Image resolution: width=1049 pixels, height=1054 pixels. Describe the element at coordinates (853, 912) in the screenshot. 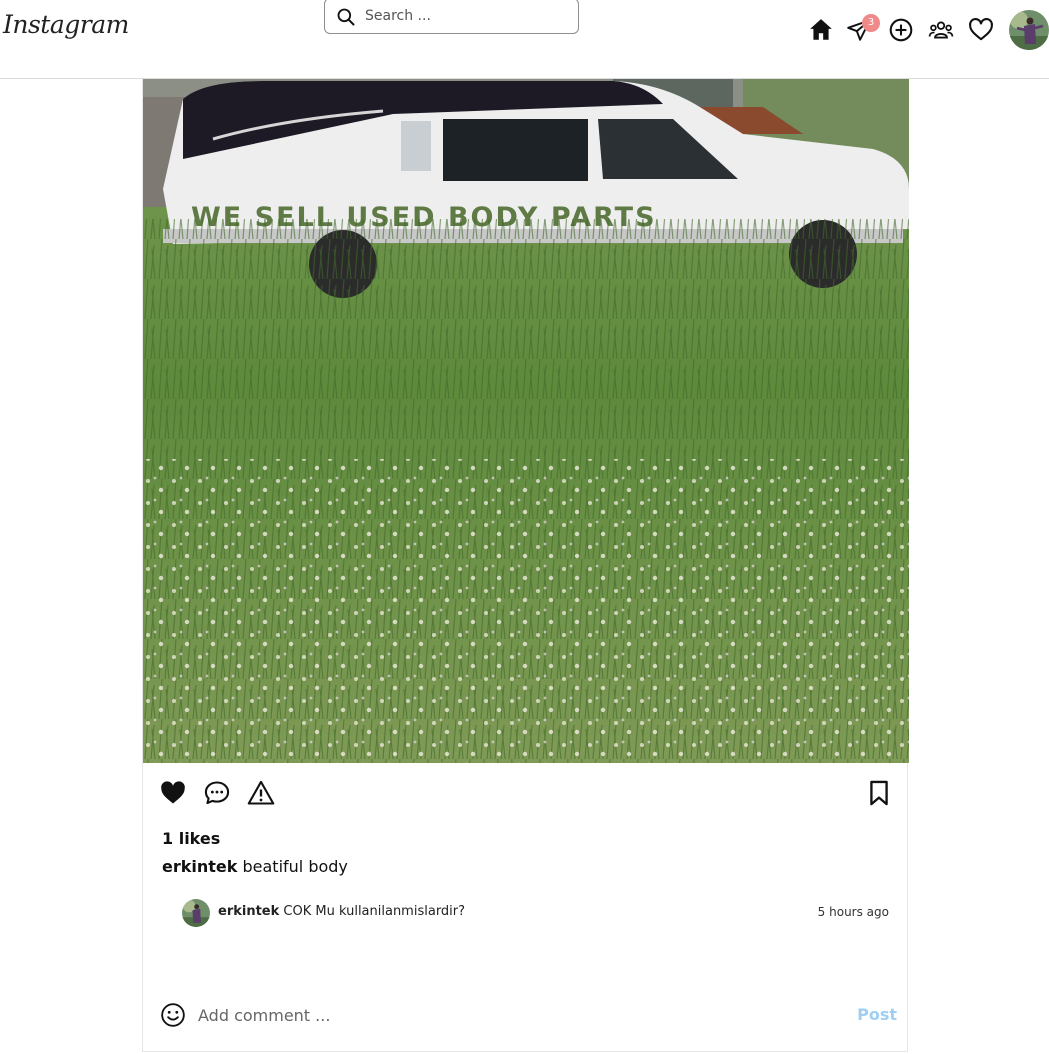

I see `comment-timestamp: 5 hours ago` at that location.